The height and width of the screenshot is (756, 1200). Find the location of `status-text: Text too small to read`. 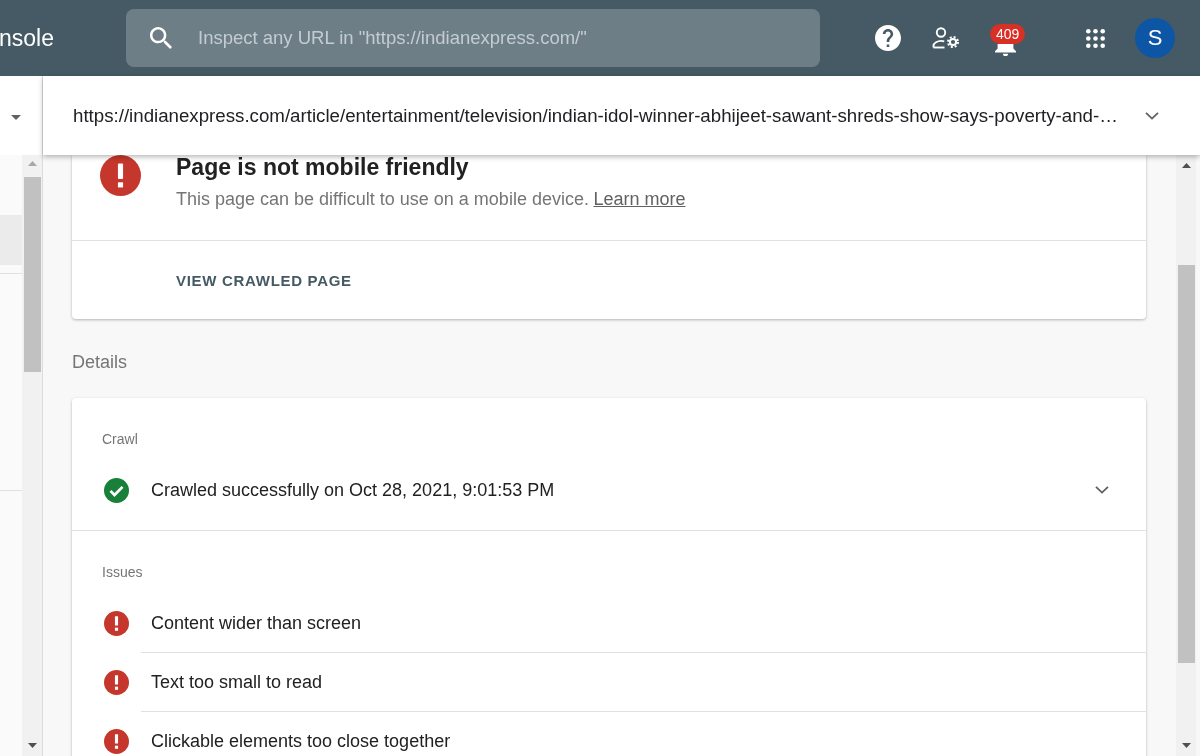

status-text: Text too small to read is located at coordinates (237, 682).